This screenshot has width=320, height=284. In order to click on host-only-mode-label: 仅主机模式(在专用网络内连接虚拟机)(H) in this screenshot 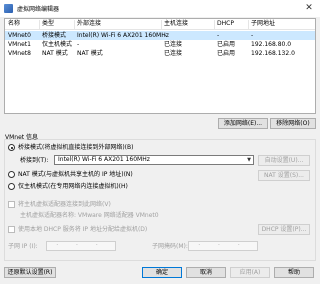, I will do `click(73, 186)`.